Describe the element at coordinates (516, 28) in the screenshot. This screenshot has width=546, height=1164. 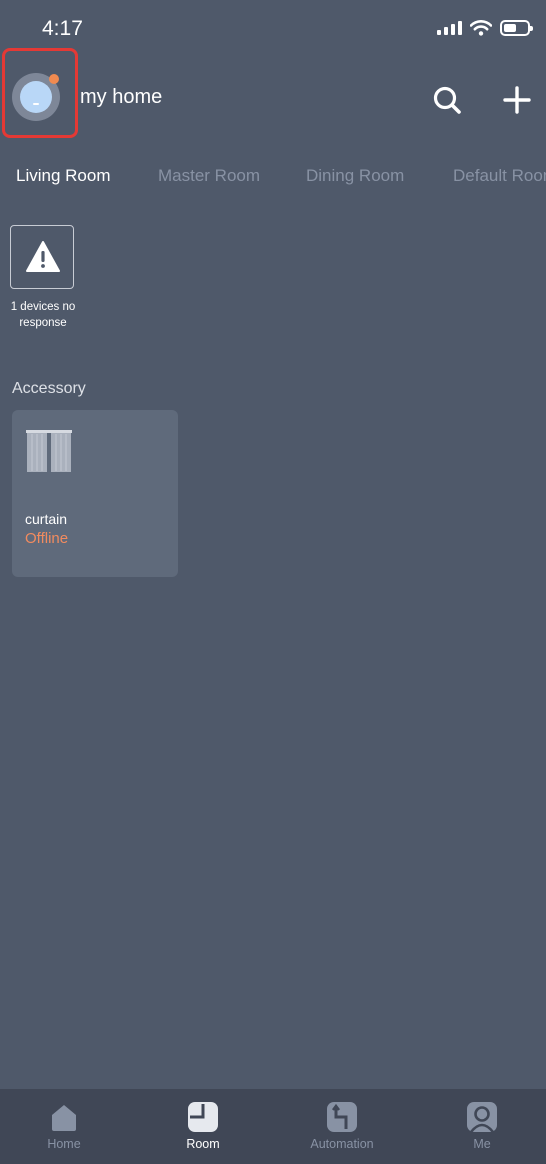
I see `battery-icon` at that location.